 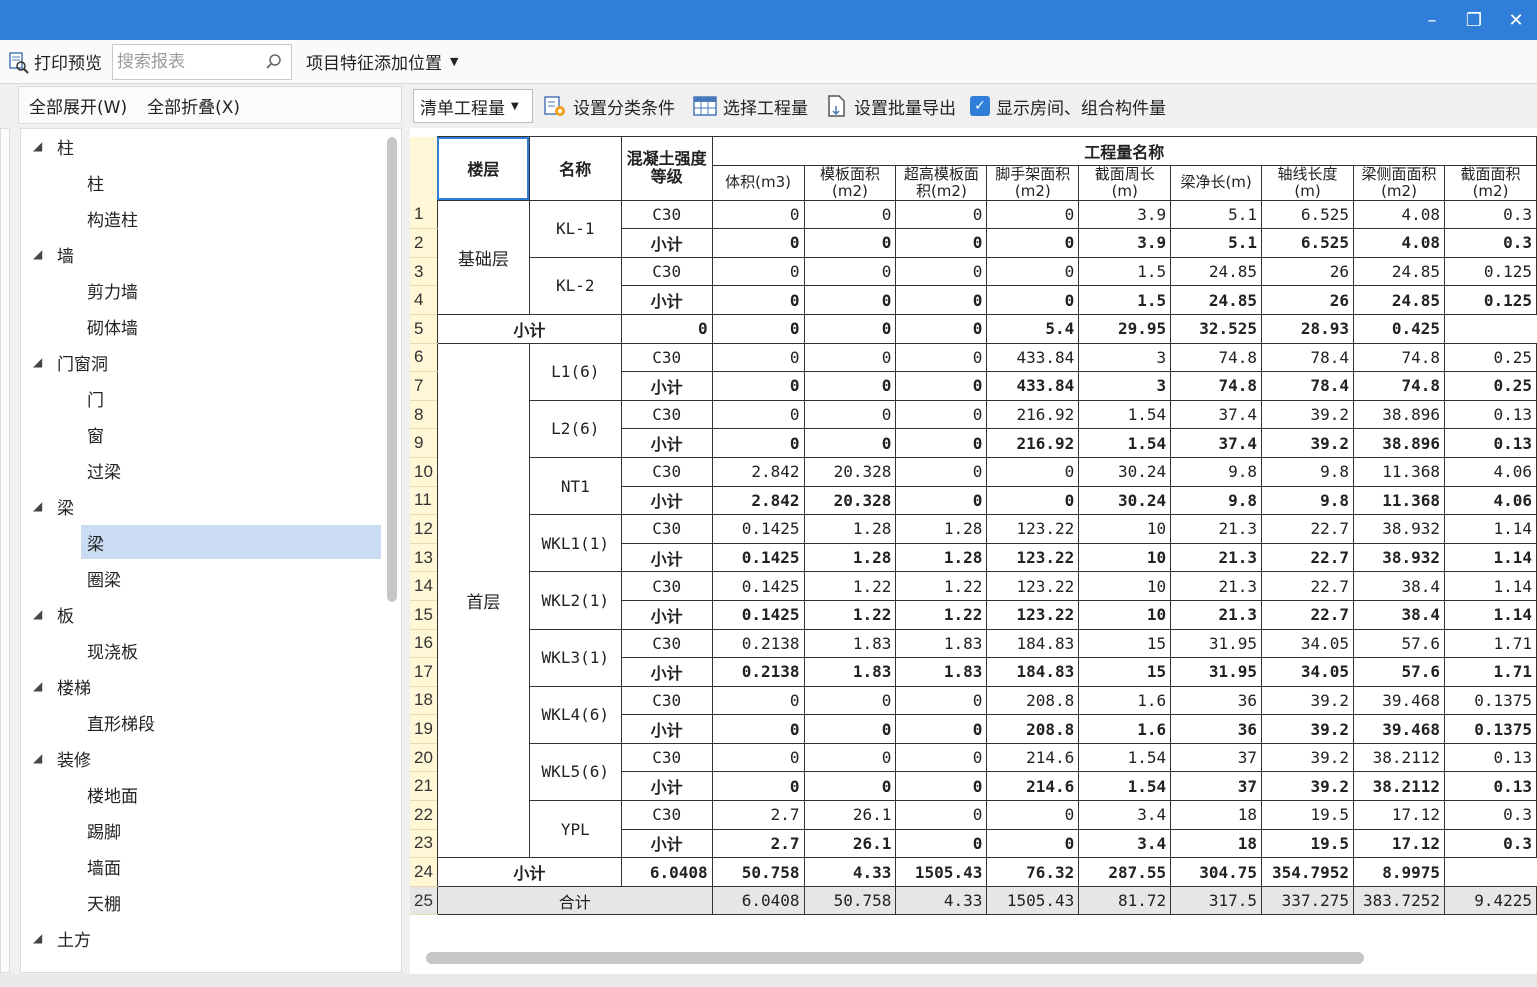 I want to click on quantity-cell: 81.72, so click(x=1125, y=900).